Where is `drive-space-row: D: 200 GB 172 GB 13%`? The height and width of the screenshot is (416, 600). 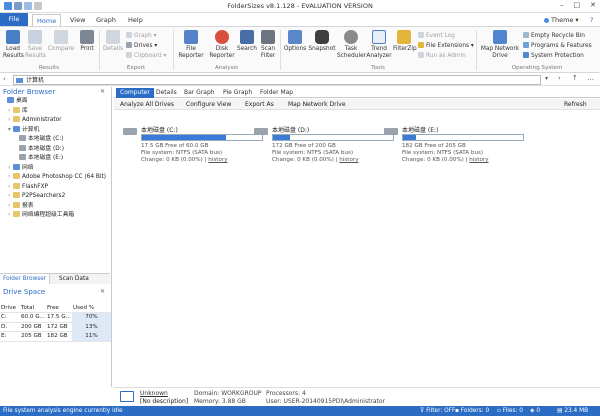 drive-space-row: D: 200 GB 172 GB 13% is located at coordinates (55, 327).